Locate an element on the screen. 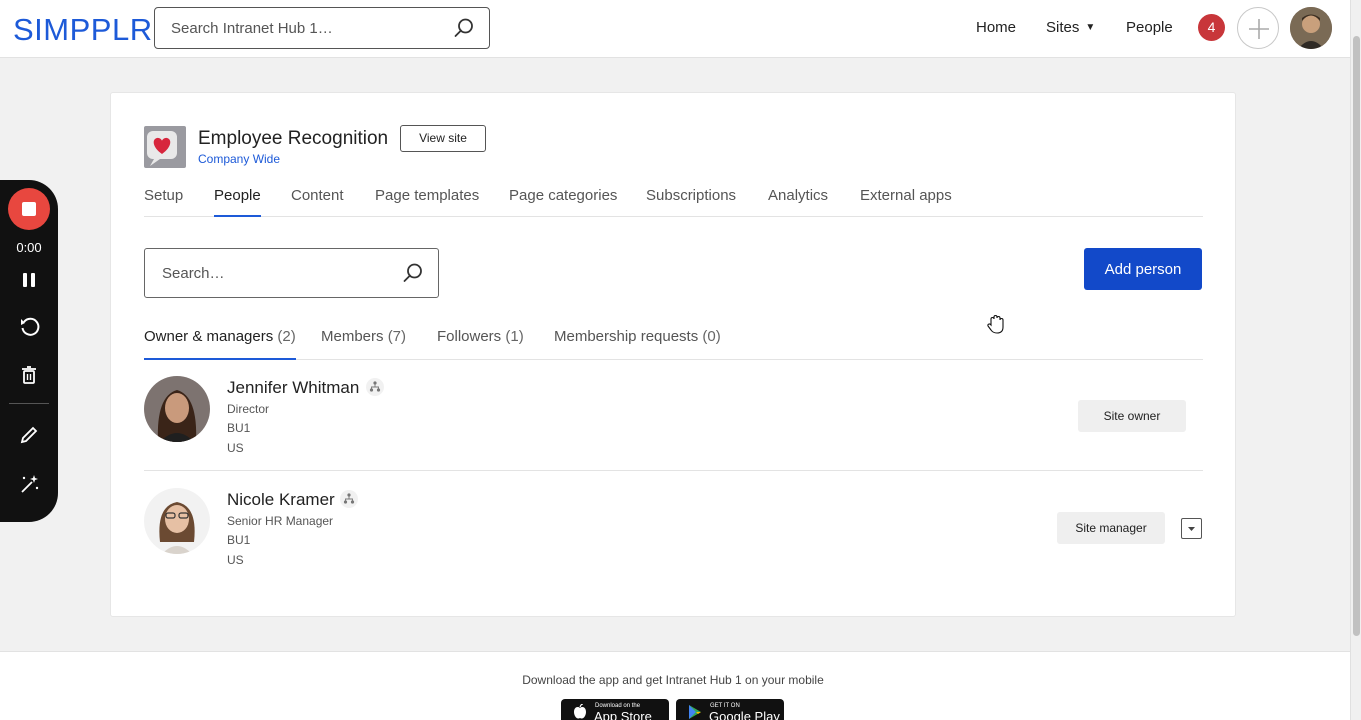 The height and width of the screenshot is (720, 1361). tab-external-apps: External apps is located at coordinates (906, 202).